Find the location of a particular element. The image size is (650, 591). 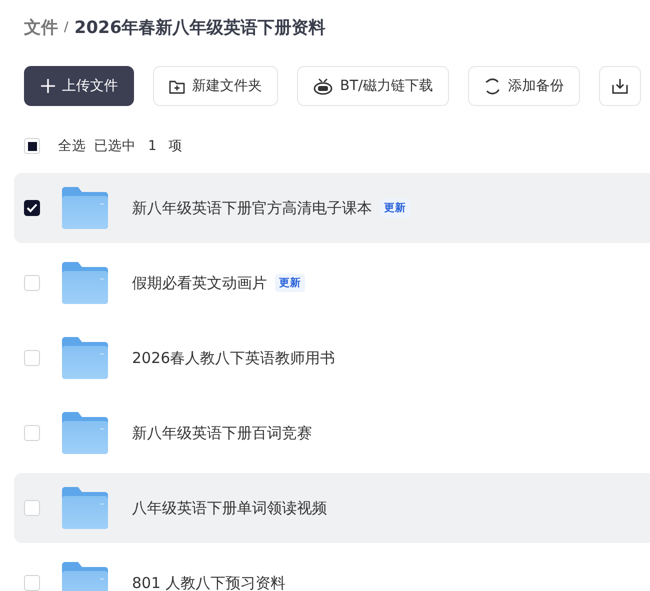

new-folder-button: 新建文件夹 is located at coordinates (215, 86).